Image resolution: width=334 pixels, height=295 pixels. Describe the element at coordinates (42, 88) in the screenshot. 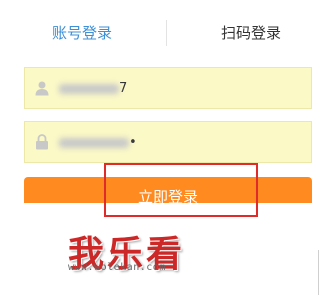

I see `user-icon` at that location.